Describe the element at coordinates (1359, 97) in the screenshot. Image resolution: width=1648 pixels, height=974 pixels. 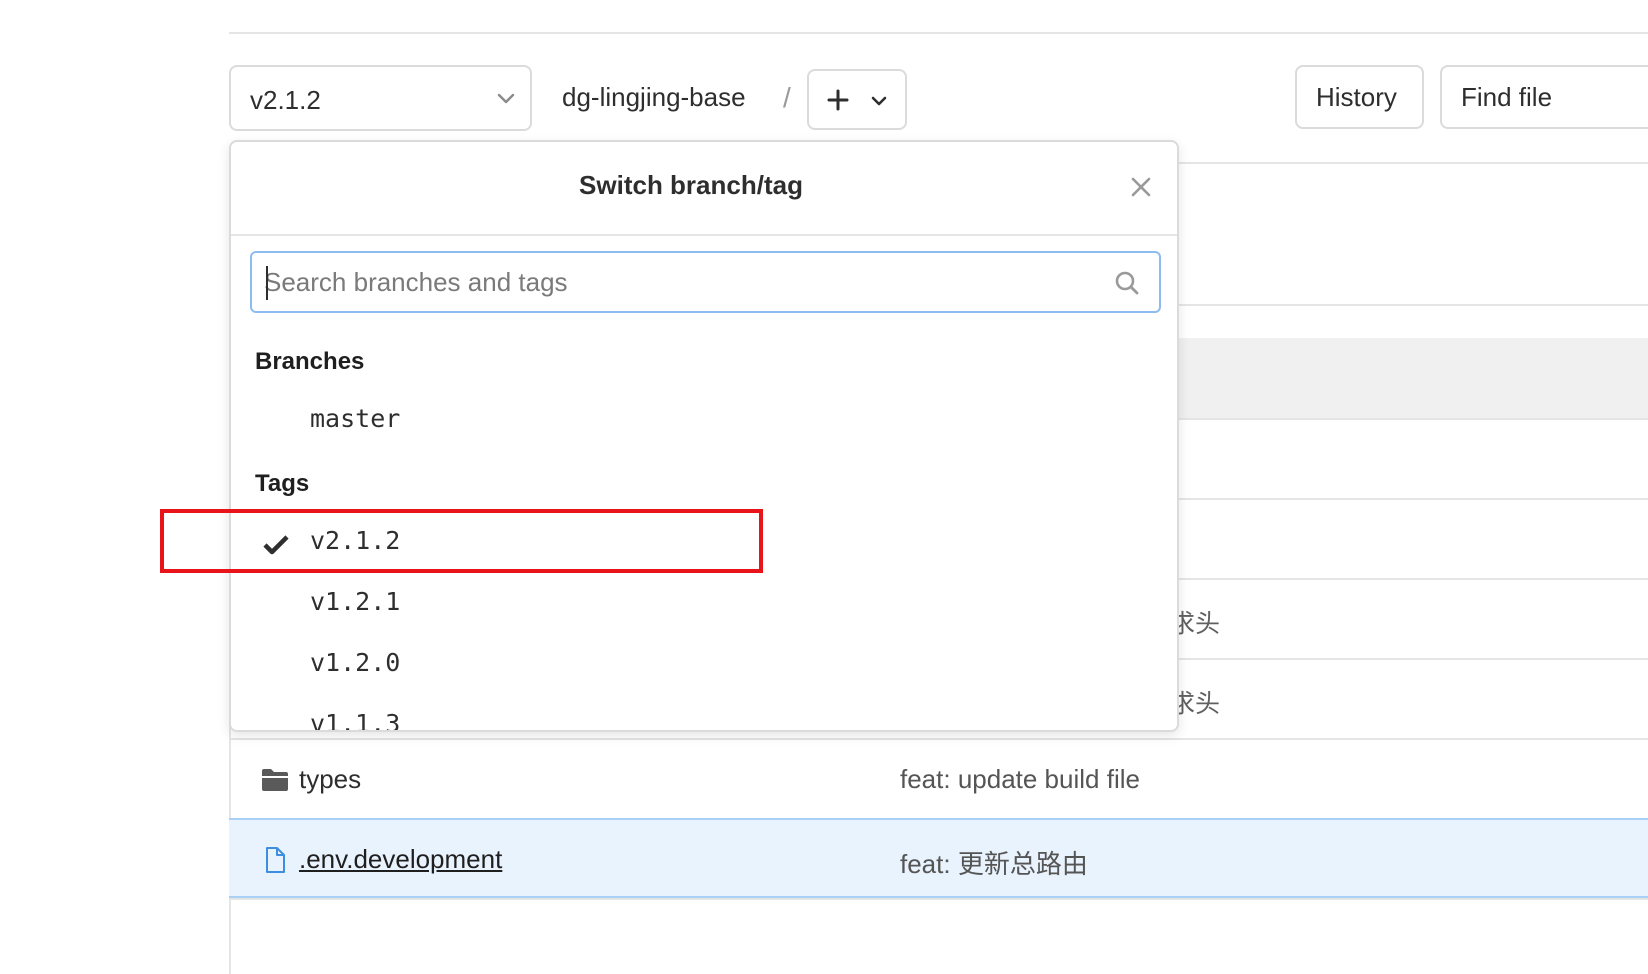
I see `history-button: History` at that location.